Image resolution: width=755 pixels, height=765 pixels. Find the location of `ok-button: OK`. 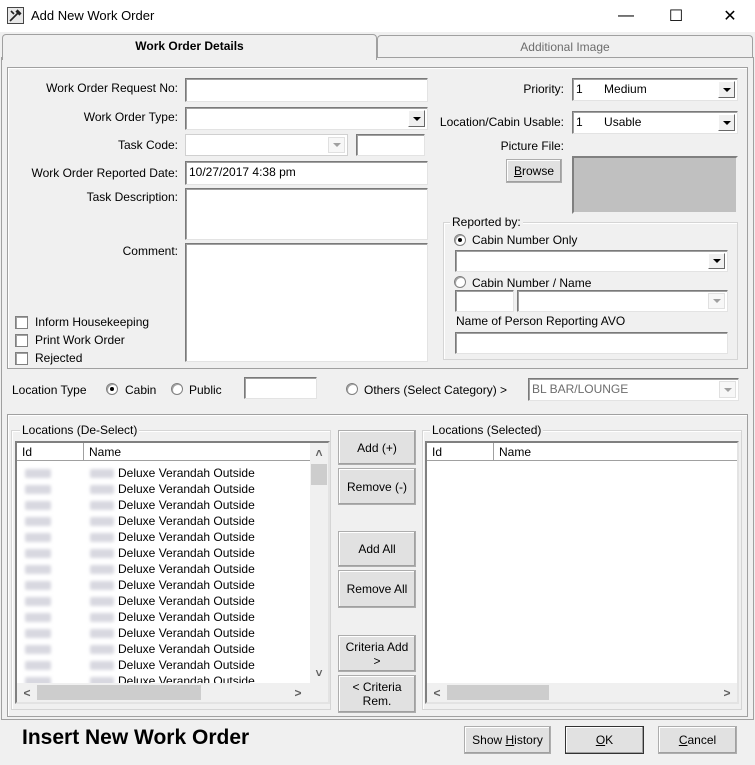

ok-button: OK is located at coordinates (604, 740).